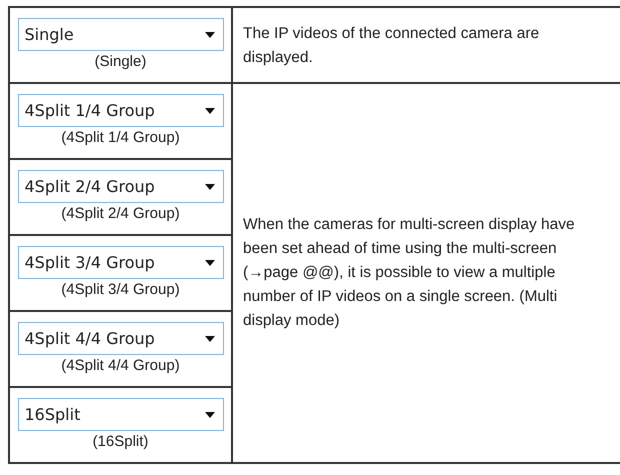  What do you see at coordinates (120, 365) in the screenshot?
I see `option-caption: (4Split 4/4 Group)` at bounding box center [120, 365].